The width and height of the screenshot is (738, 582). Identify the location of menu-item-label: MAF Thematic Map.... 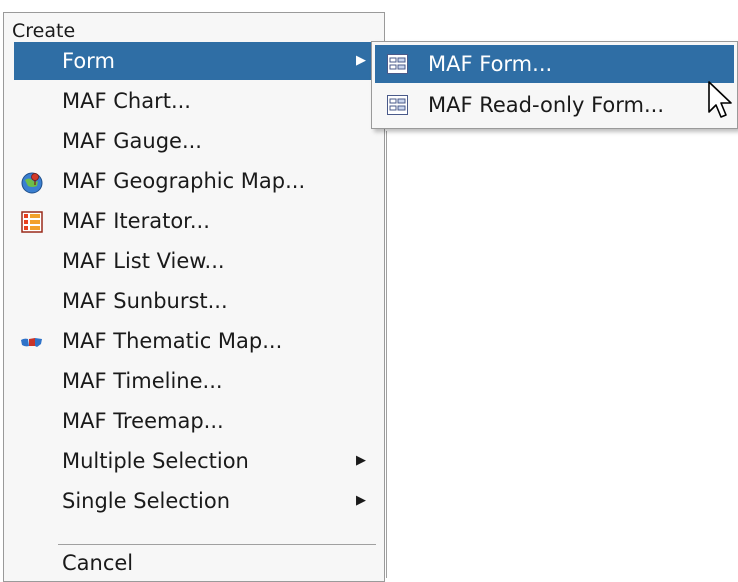
(172, 341).